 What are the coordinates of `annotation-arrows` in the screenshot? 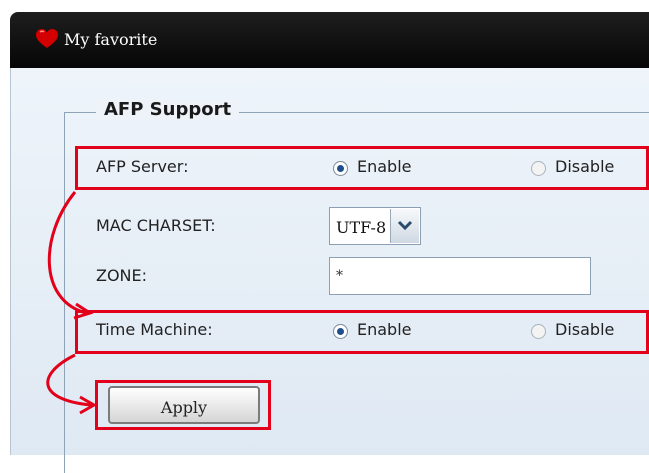 It's located at (72, 303).